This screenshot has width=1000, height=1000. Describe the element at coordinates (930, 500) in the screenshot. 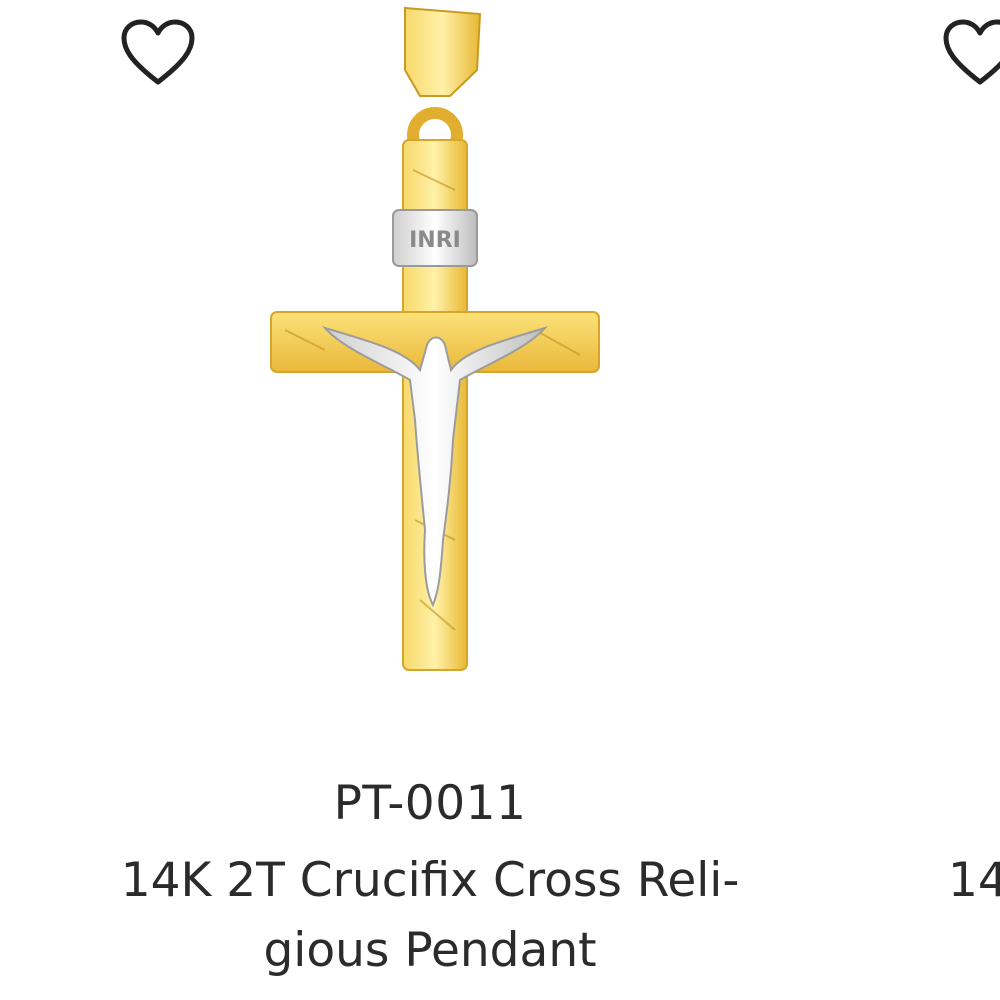

I see `product-card-next: 14` at that location.